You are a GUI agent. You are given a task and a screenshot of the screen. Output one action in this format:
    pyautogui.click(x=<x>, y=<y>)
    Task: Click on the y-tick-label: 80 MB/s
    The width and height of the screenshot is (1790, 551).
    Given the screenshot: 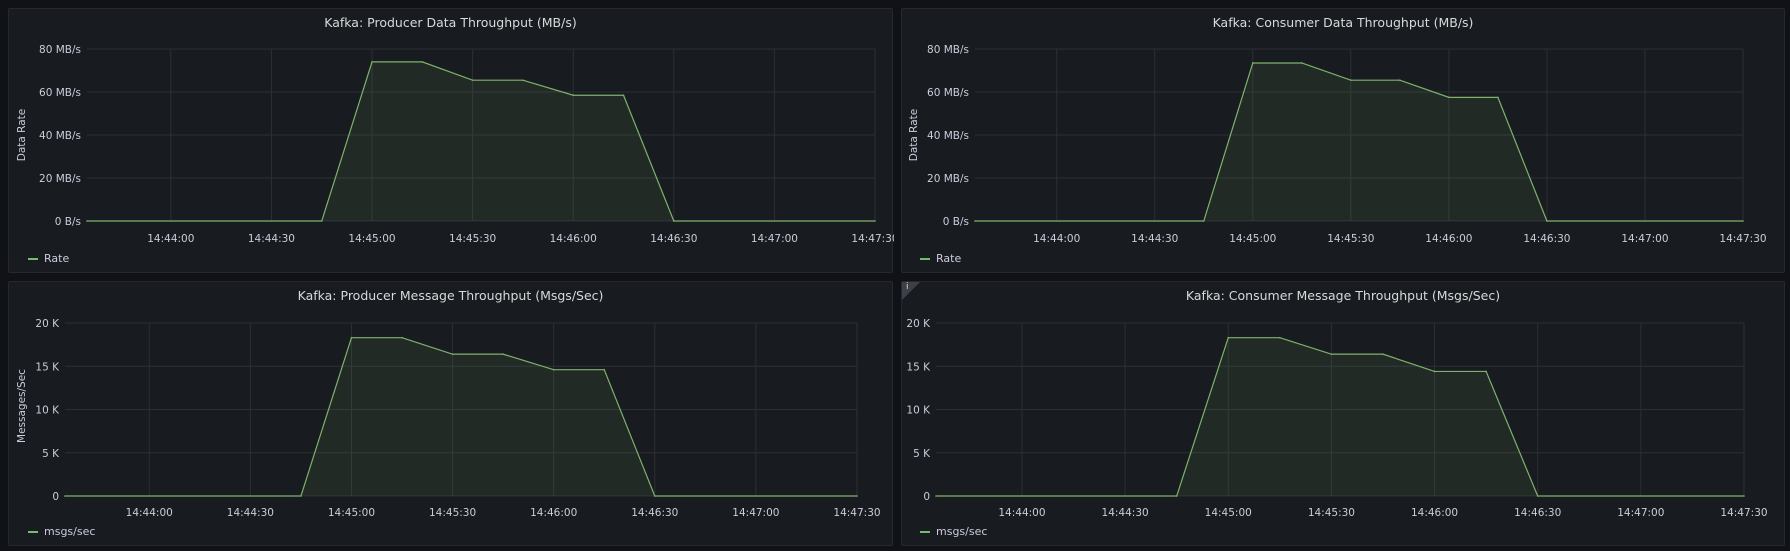 What is the action you would take?
    pyautogui.click(x=60, y=50)
    